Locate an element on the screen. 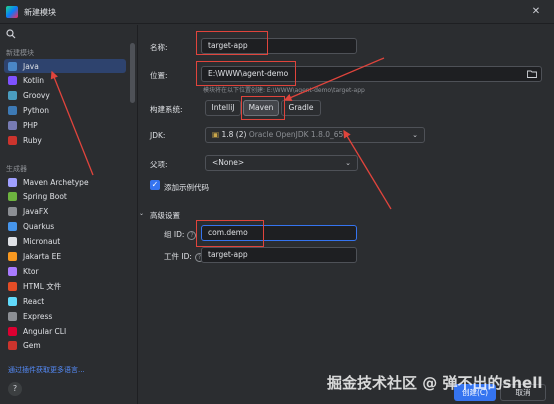  artifact-id-label-text: 工件 ID: is located at coordinates (178, 256).